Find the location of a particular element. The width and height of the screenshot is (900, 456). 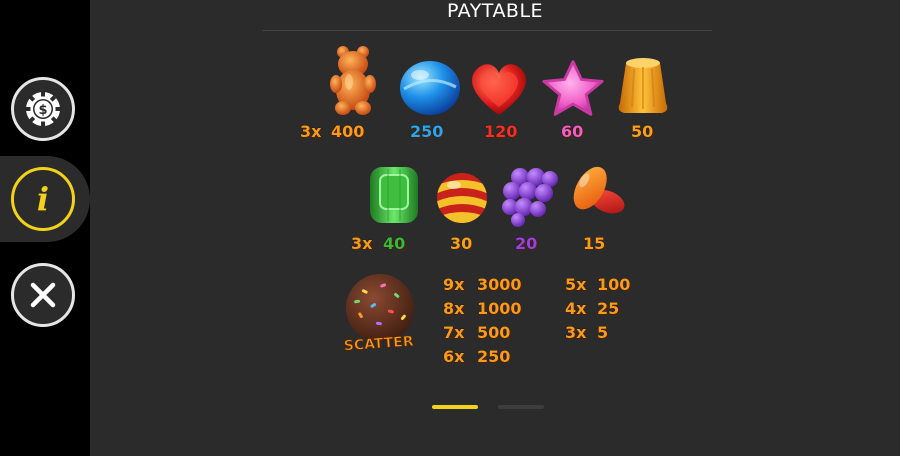

payout-grape-candy: 20 is located at coordinates (526, 243).